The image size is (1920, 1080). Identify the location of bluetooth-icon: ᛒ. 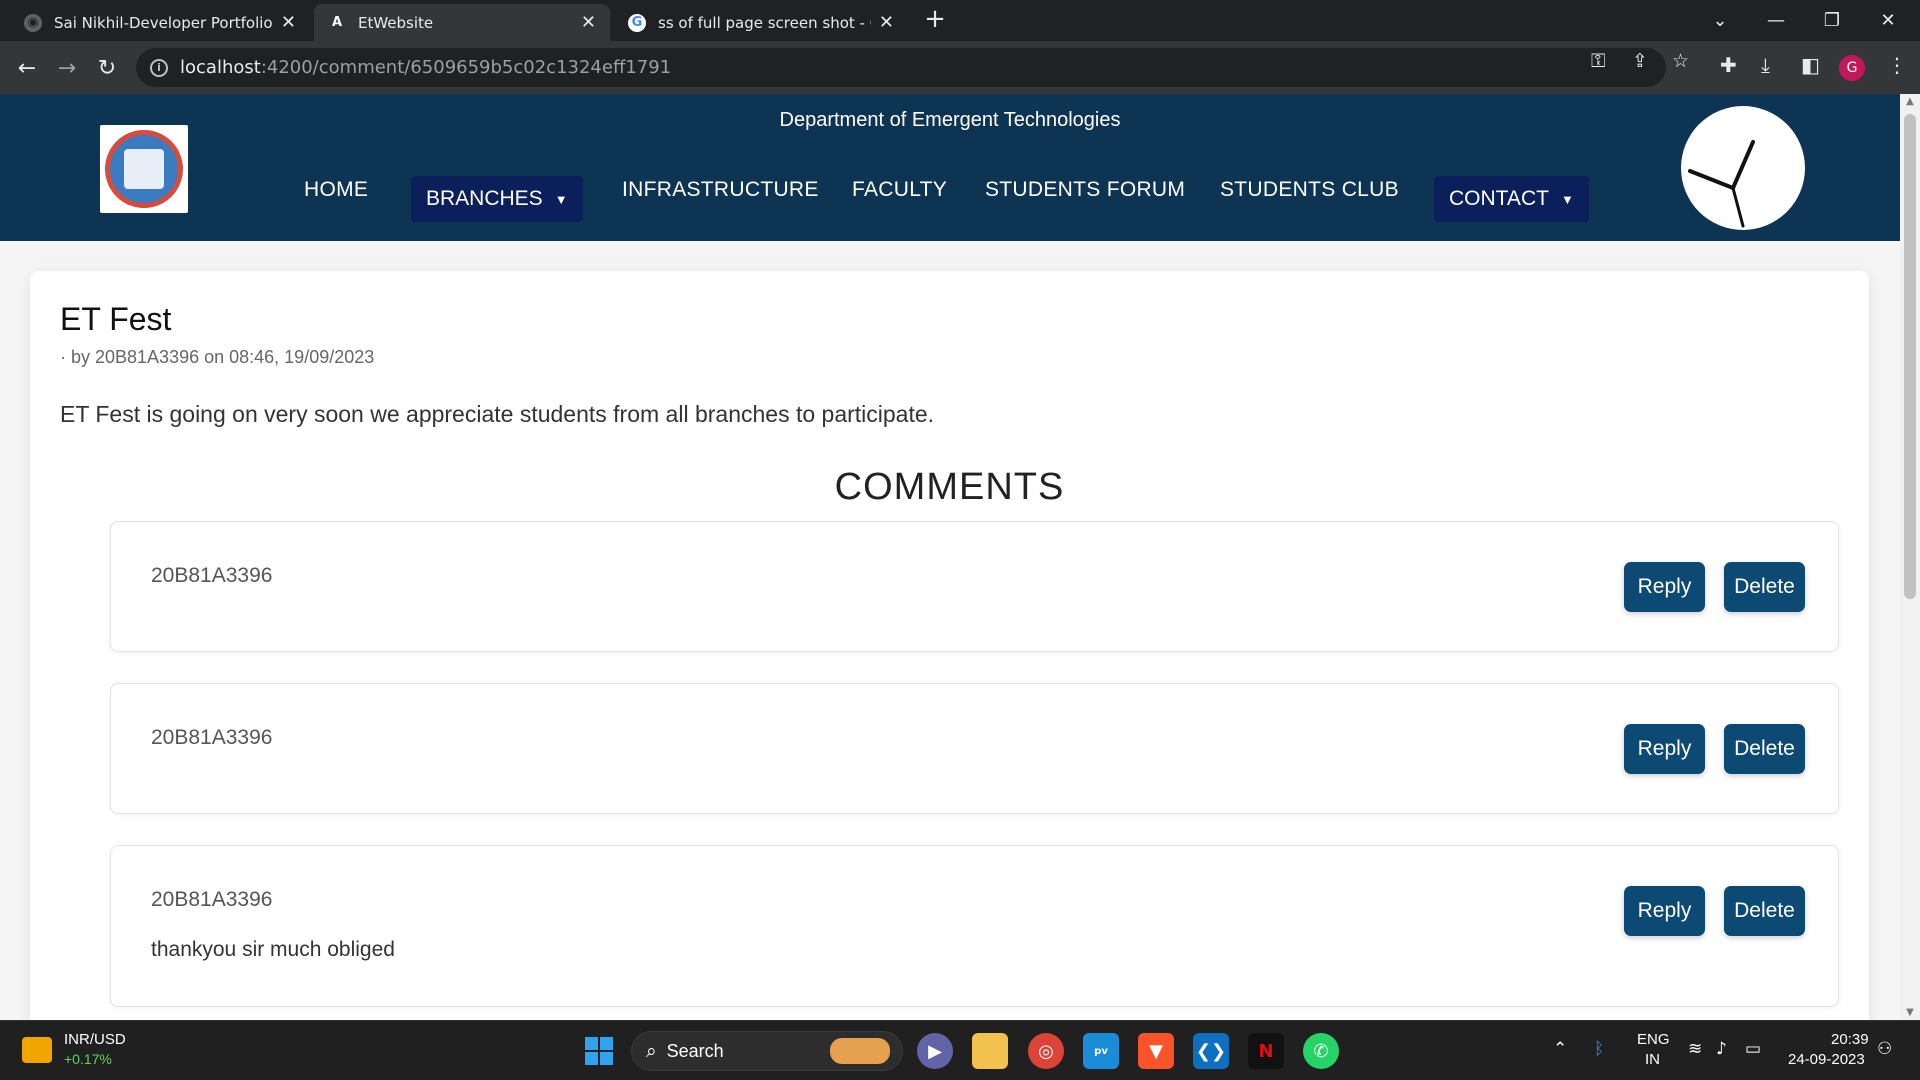
(1599, 1049).